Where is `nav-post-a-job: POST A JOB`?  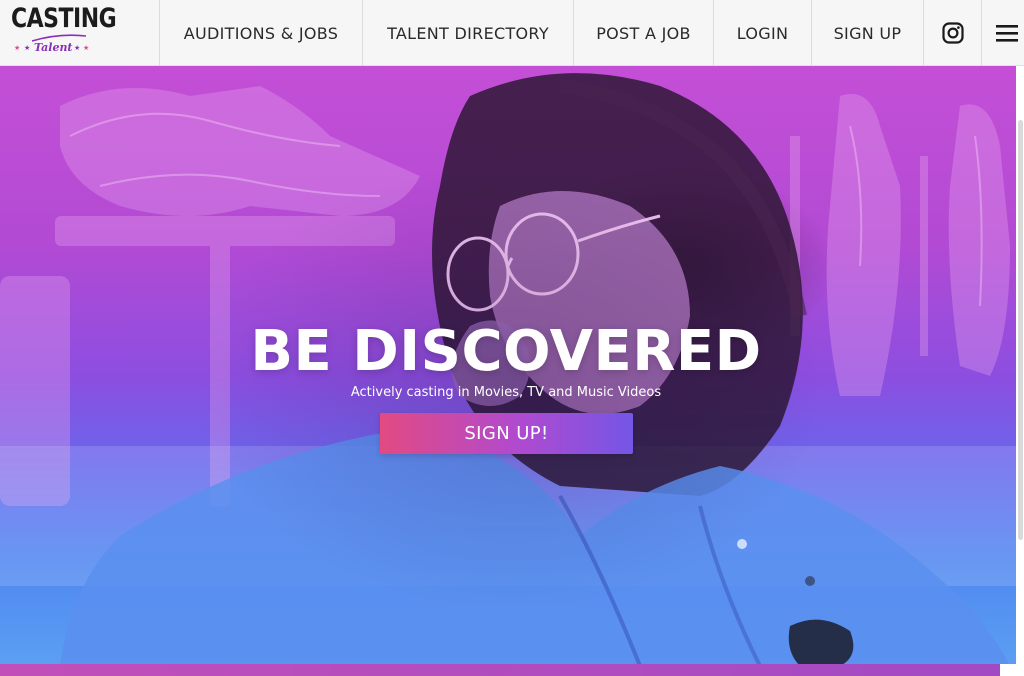 nav-post-a-job: POST A JOB is located at coordinates (644, 33).